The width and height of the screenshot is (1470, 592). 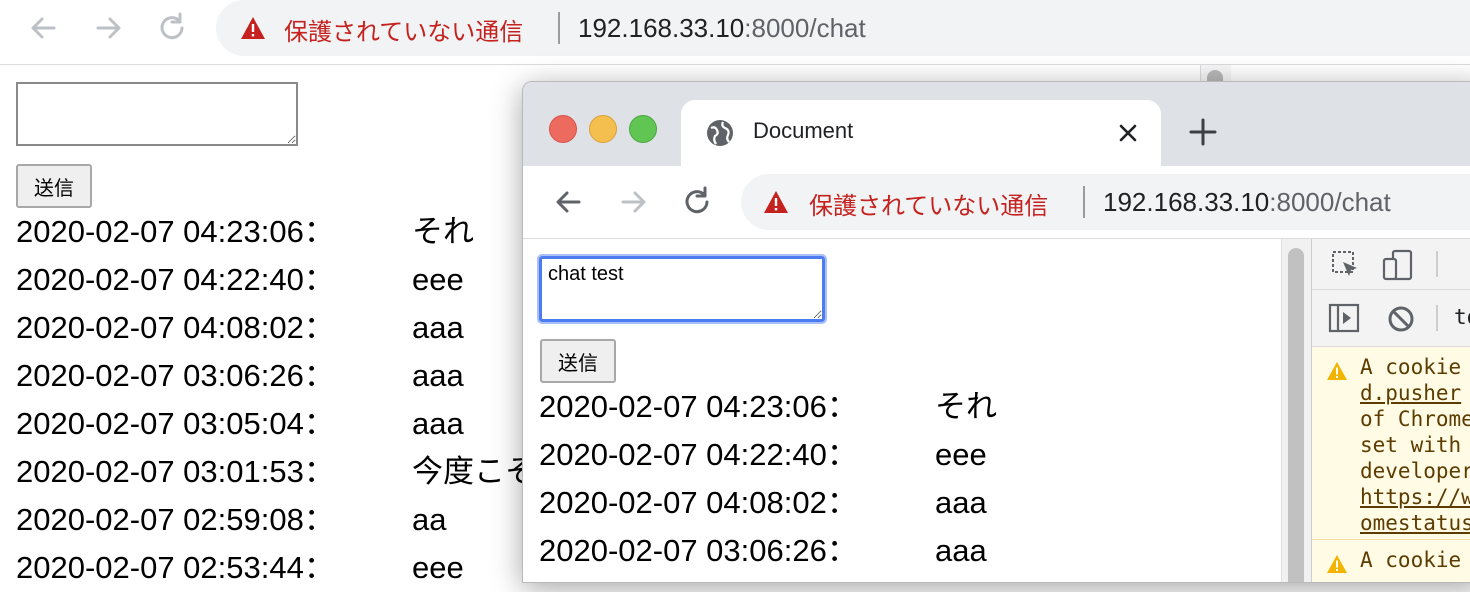 I want to click on inspect-element-icon, so click(x=1345, y=264).